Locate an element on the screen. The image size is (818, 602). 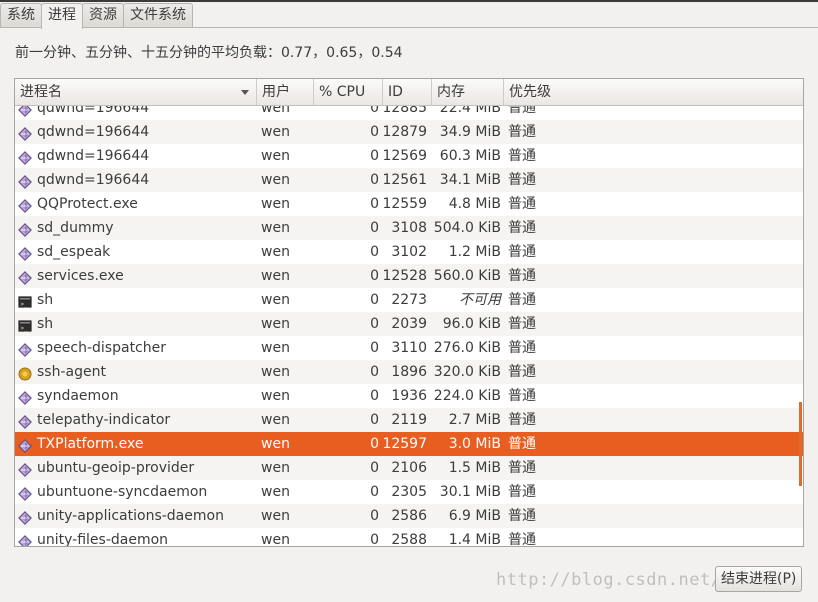
column-header-process-name: 进程名 is located at coordinates (136, 92).